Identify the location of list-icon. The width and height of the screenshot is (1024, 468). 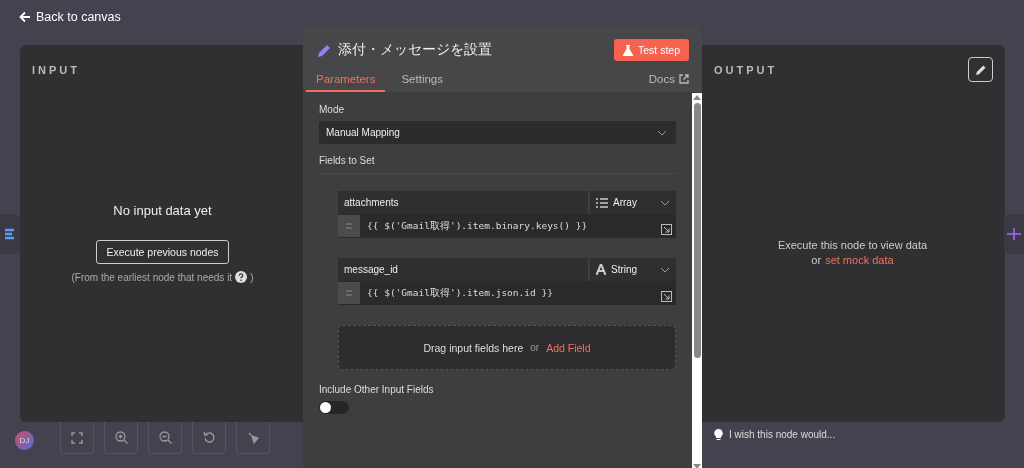
(602, 202).